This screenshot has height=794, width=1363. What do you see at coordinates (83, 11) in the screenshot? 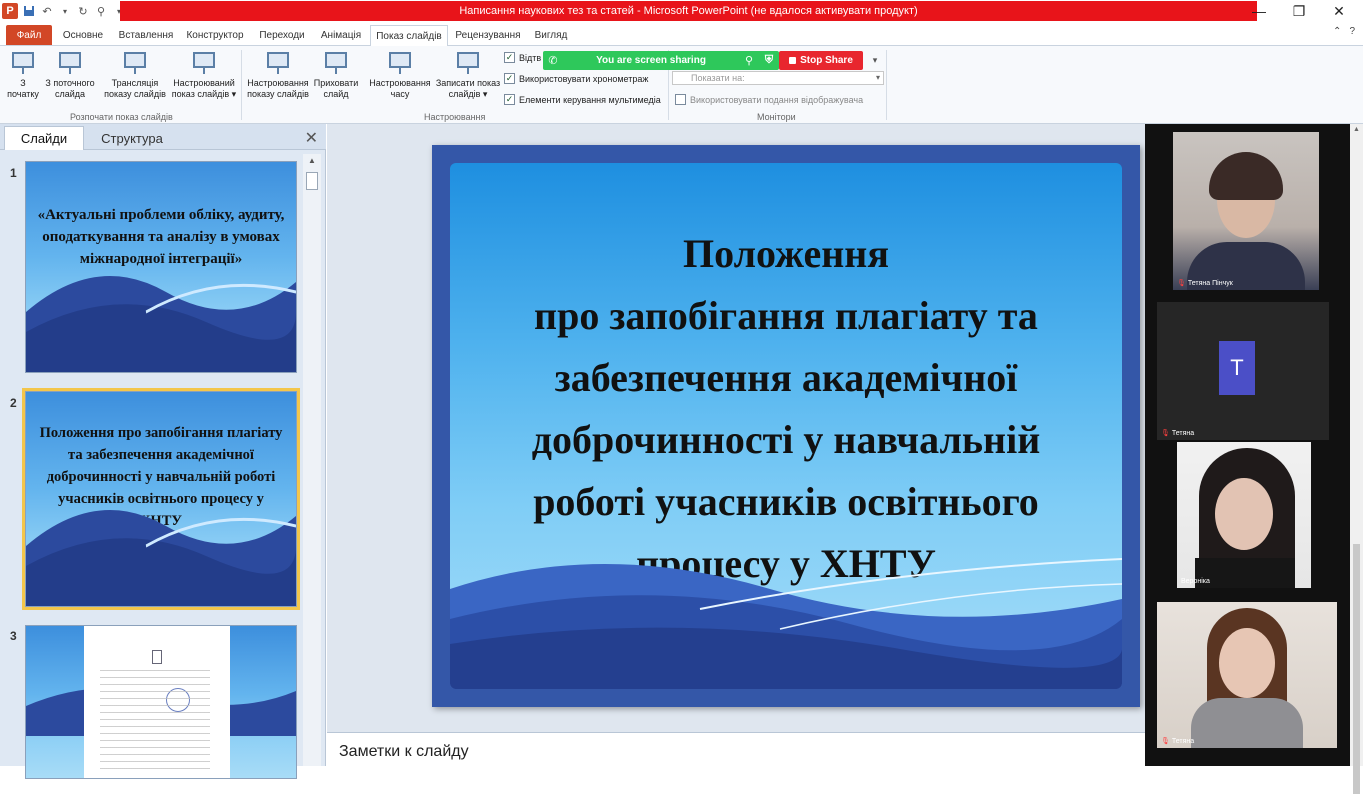
I see `redo-icon: ↻` at bounding box center [83, 11].